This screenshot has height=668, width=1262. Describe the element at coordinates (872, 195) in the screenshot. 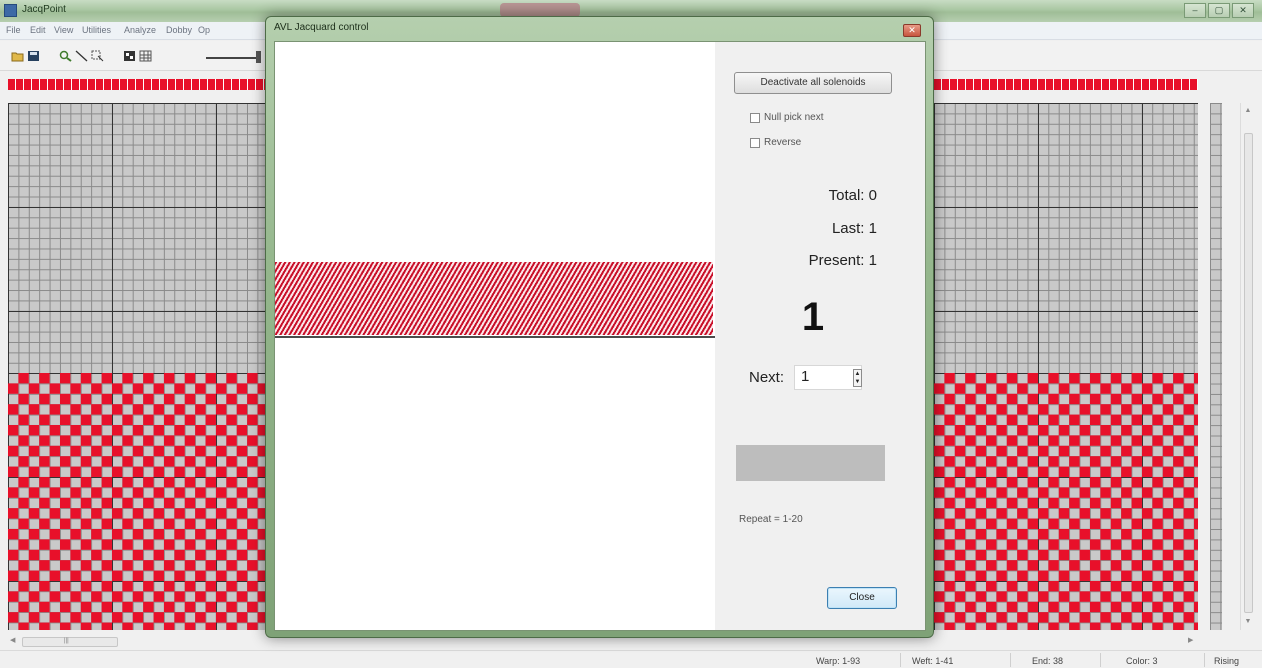

I see `total-value: 0` at that location.